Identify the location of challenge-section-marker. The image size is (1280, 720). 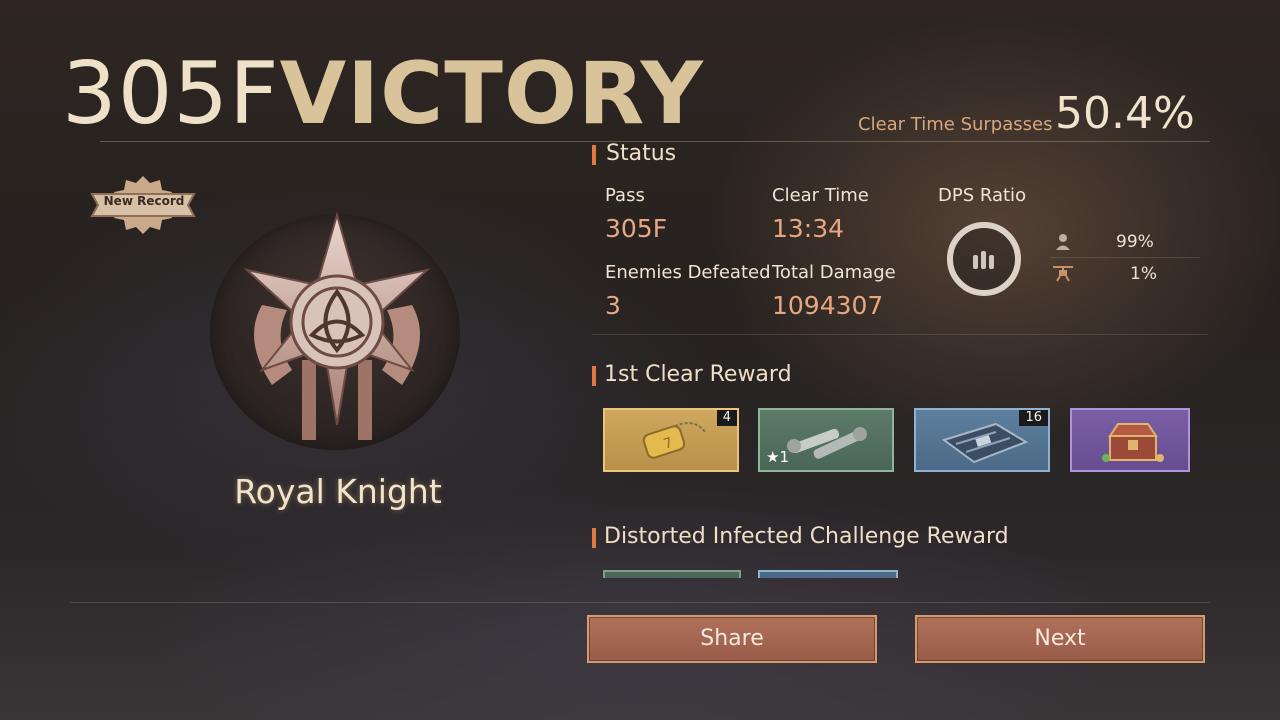
(594, 538).